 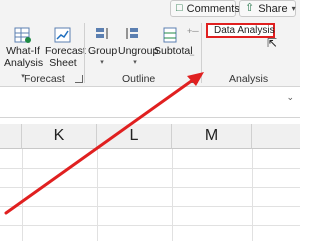 I want to click on group-button: Group ▾, so click(x=103, y=47).